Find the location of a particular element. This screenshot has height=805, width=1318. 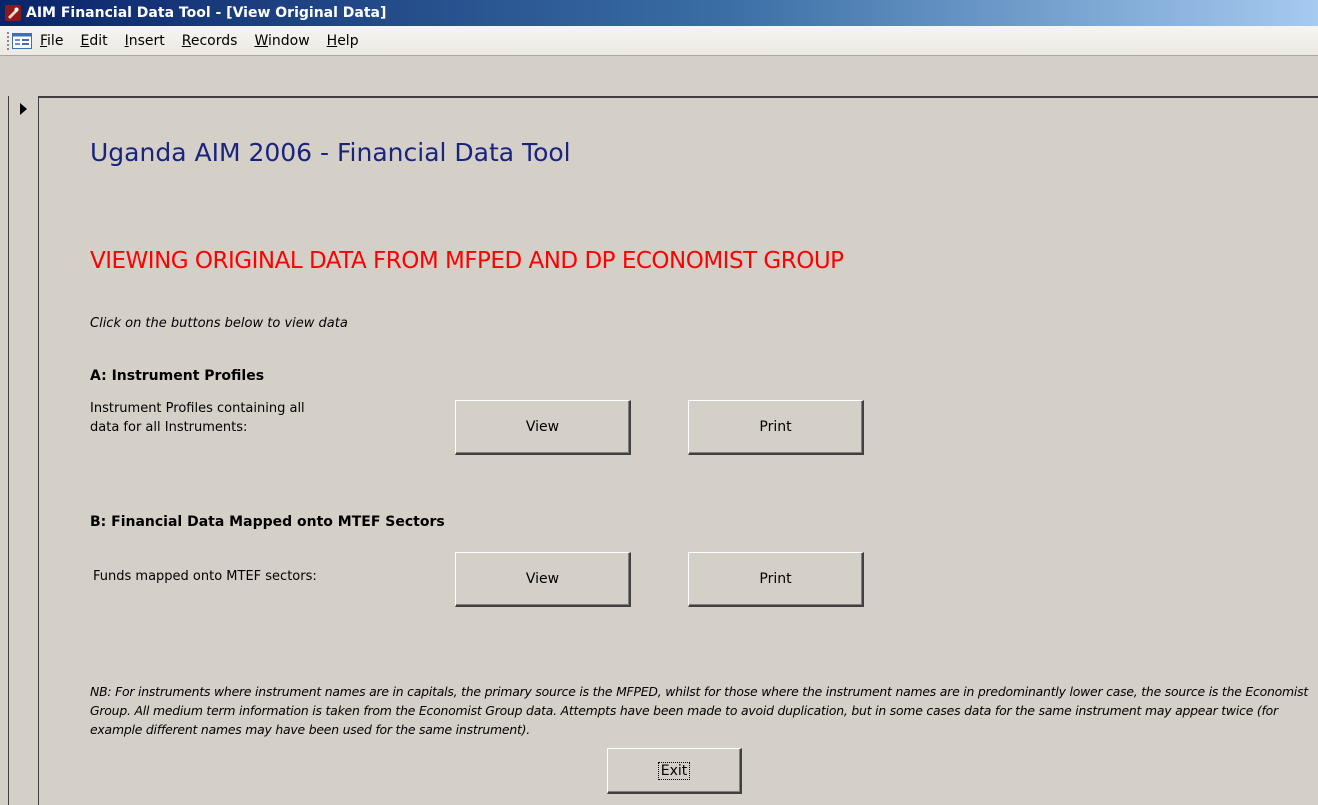

menu-file: File is located at coordinates (51, 41).